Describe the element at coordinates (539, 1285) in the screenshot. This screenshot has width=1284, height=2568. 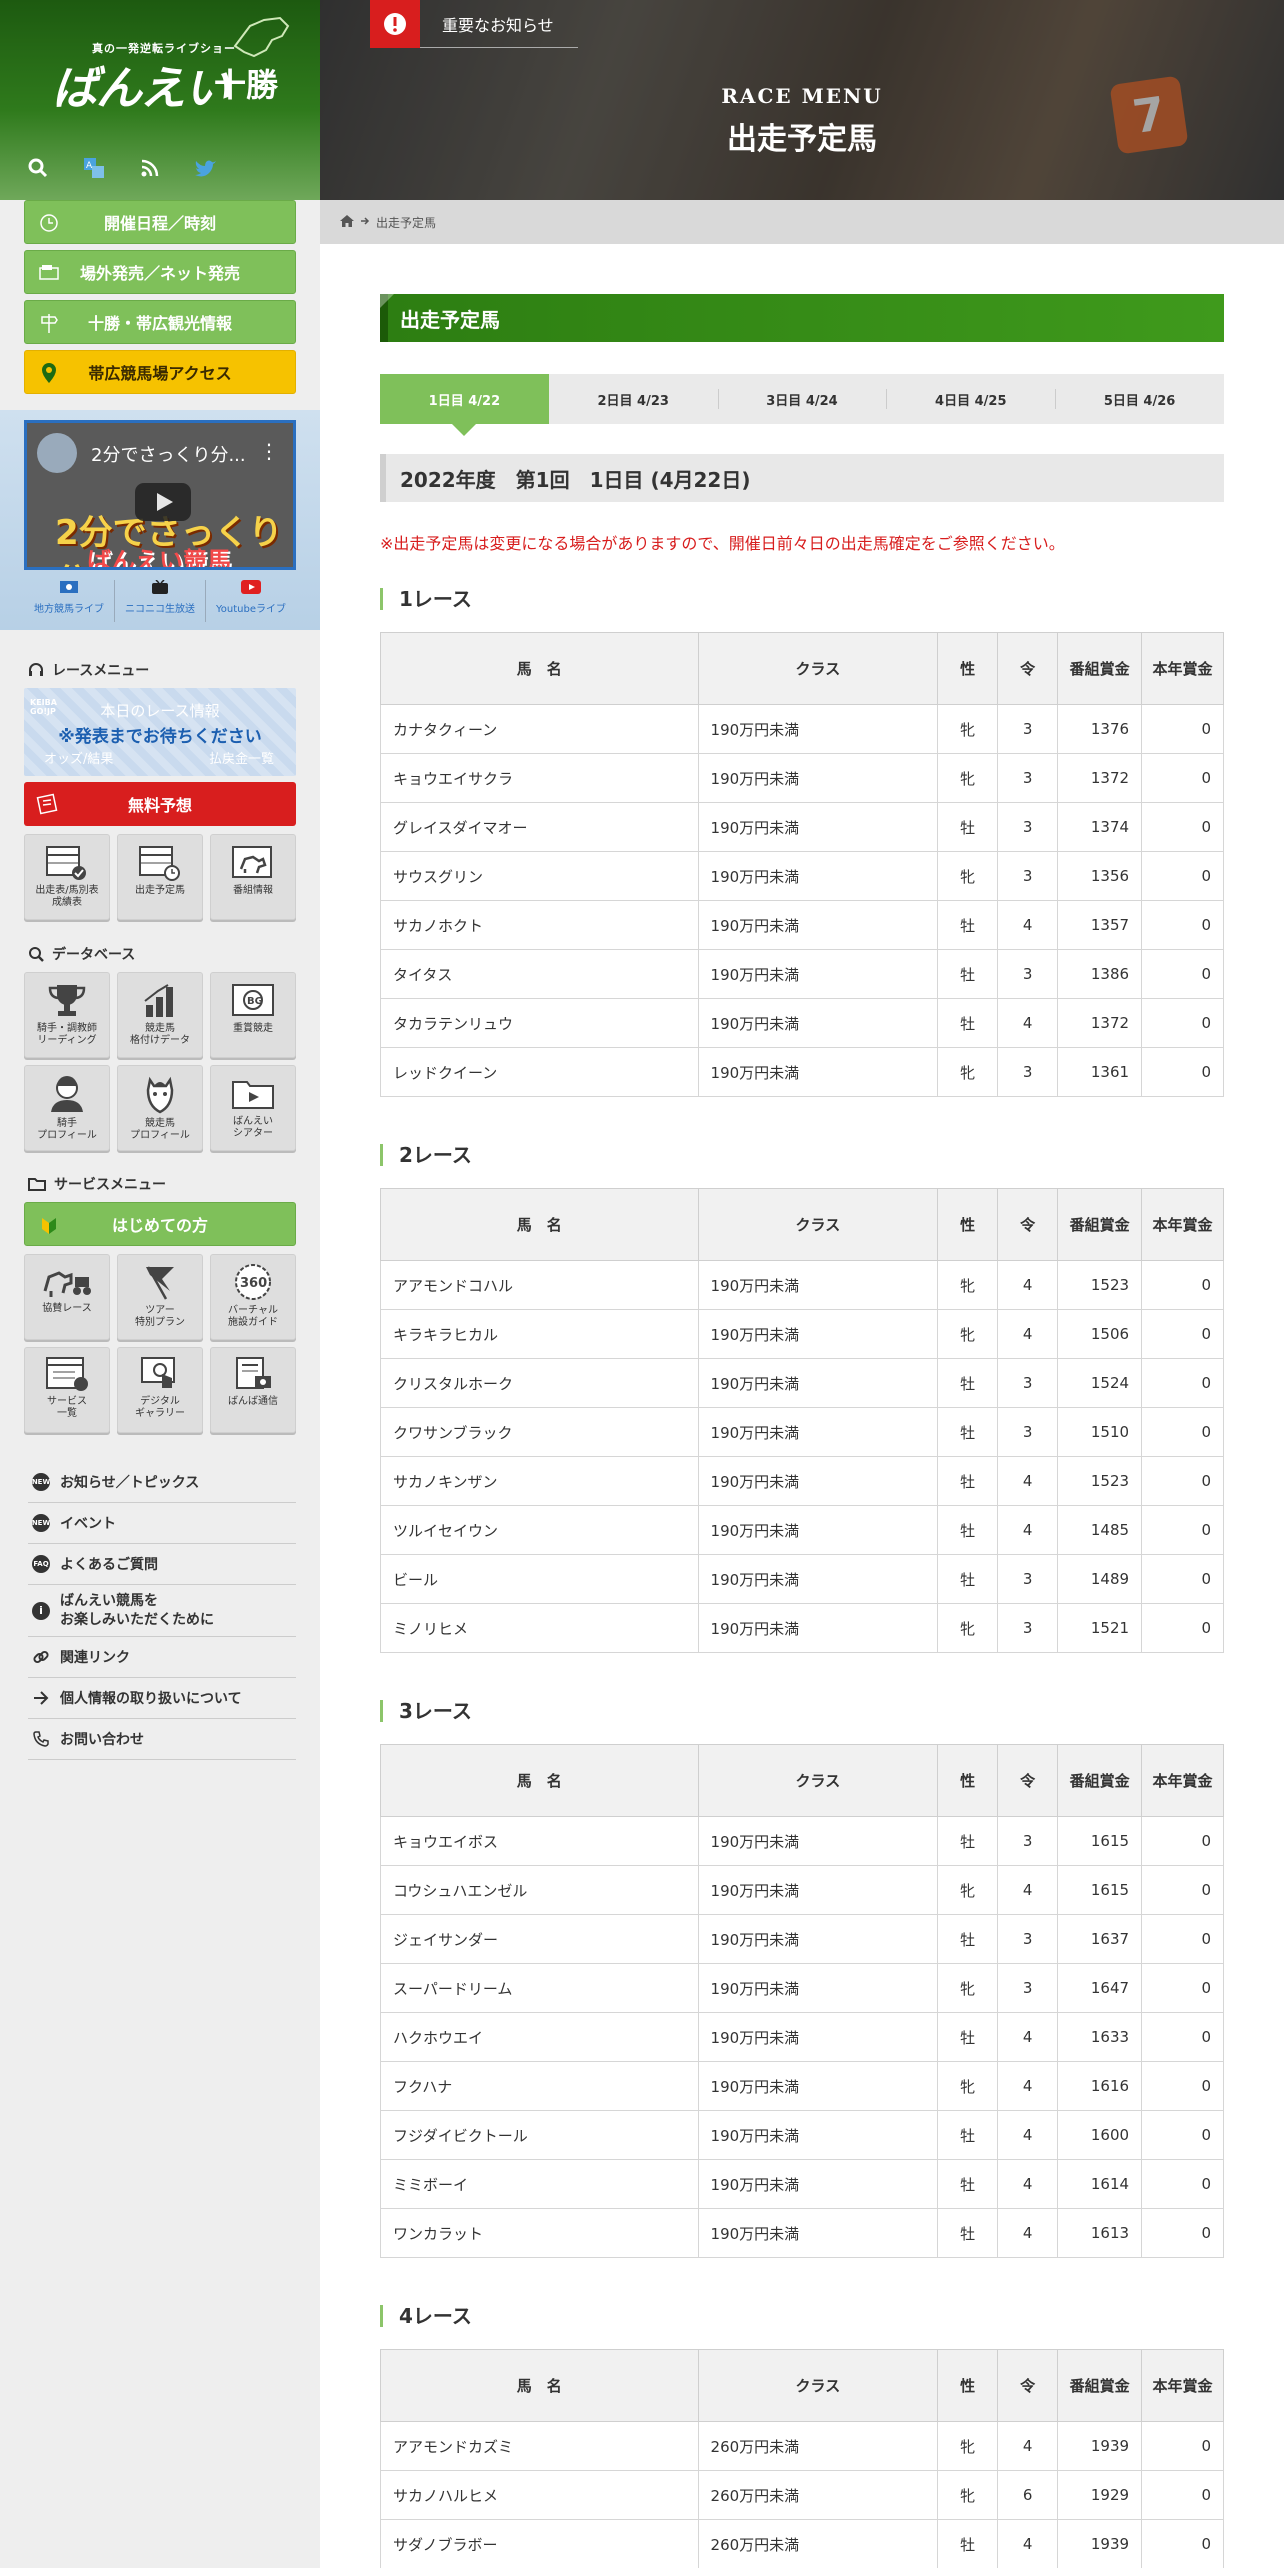
I see `horse-name: アアモンドコハル` at that location.